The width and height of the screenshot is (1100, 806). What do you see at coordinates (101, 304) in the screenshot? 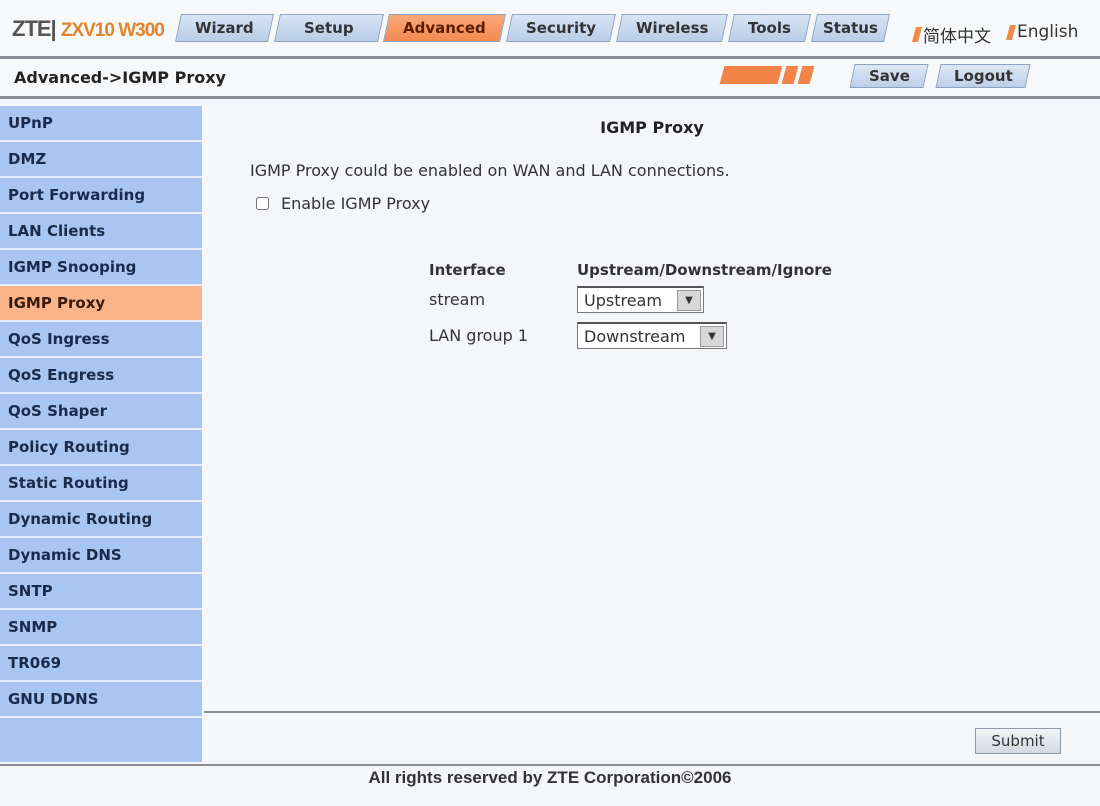
I see `sidebar-item-igmp-proxy: IGMP Proxy` at bounding box center [101, 304].